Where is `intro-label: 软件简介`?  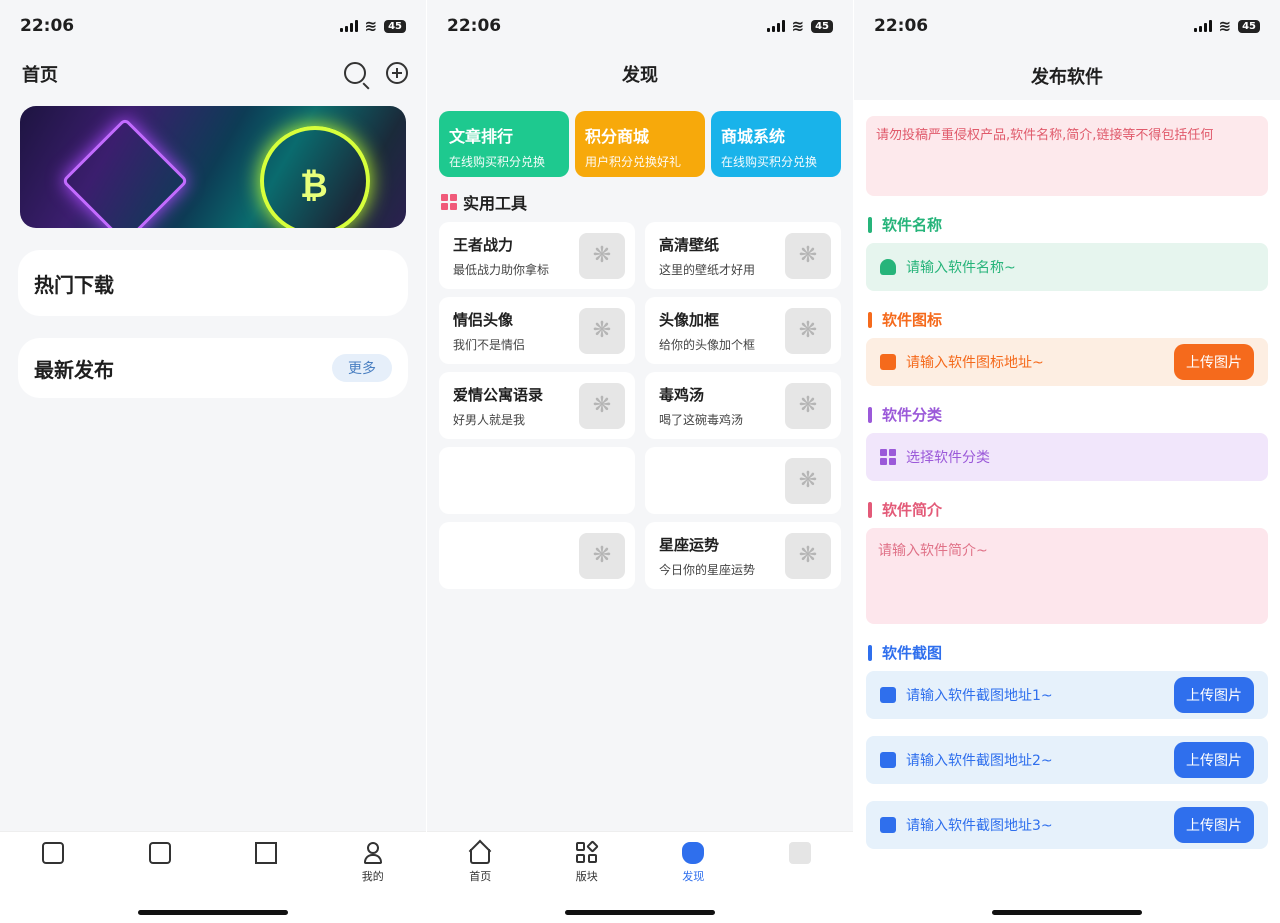
intro-label: 软件简介 is located at coordinates (1074, 509).